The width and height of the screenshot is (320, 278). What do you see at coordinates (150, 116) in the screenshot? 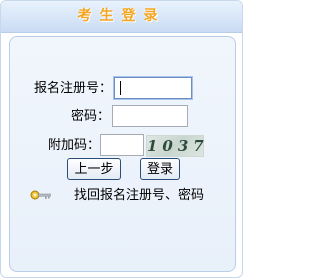
I see `password-input` at bounding box center [150, 116].